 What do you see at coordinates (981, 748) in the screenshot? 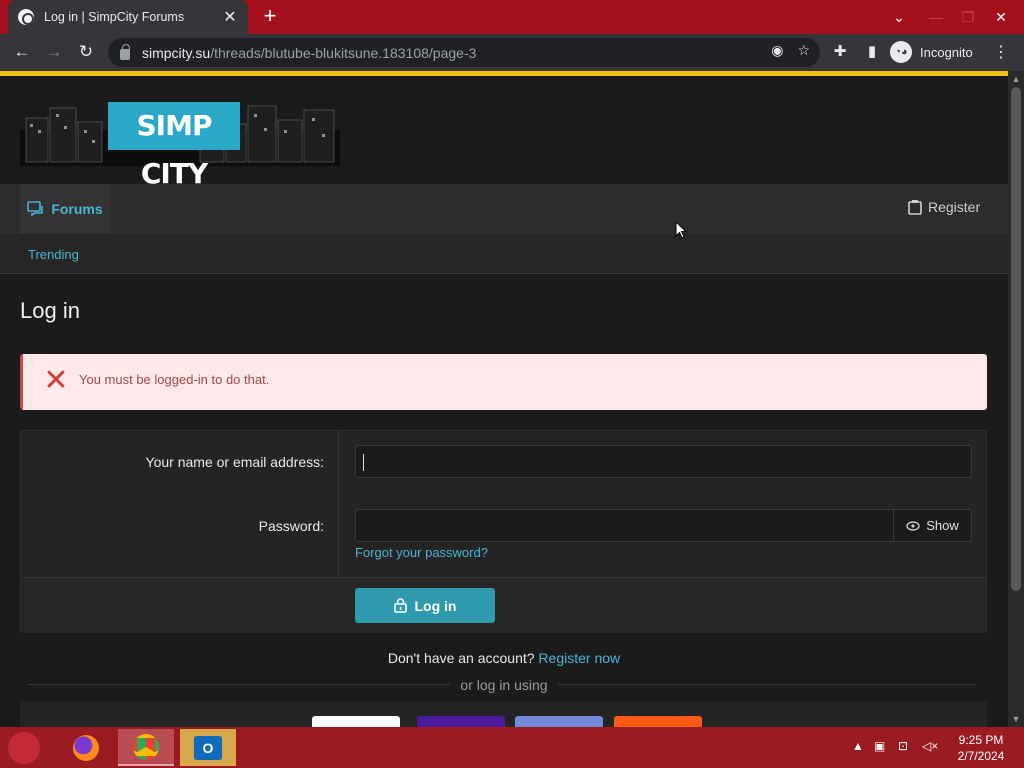
I see `system-clock: 9:25 PM 2/7/2024` at bounding box center [981, 748].